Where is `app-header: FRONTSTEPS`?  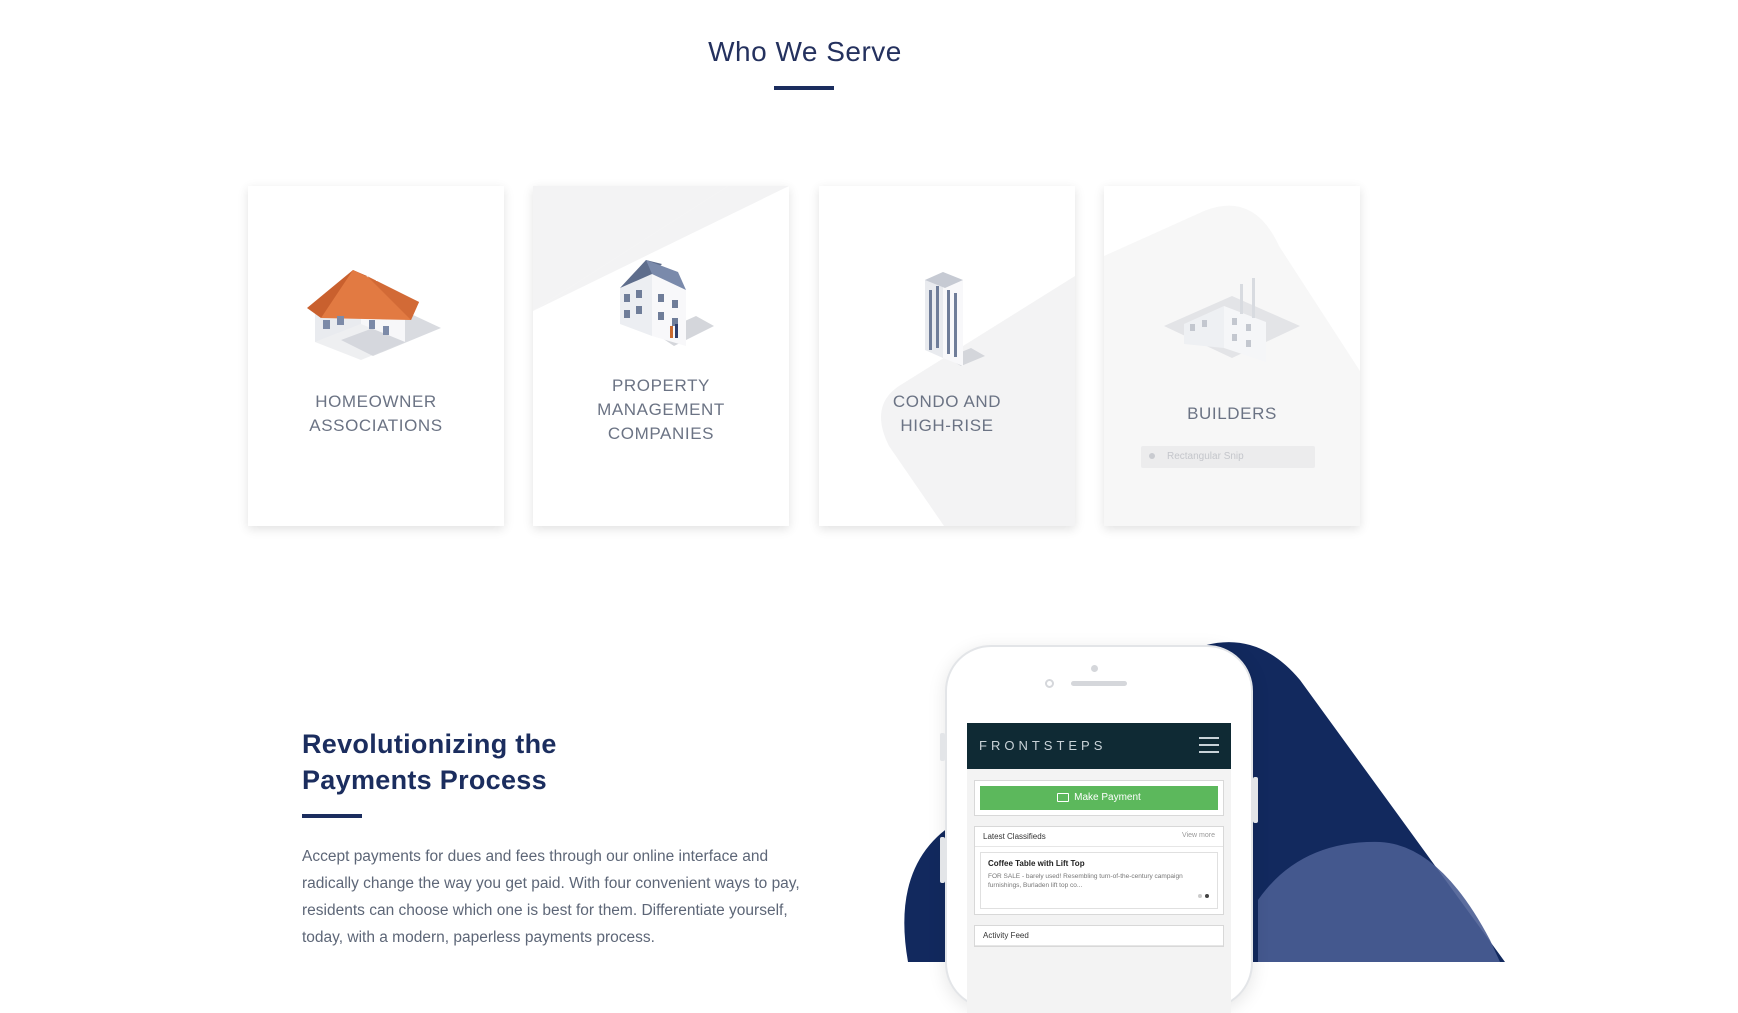
app-header: FRONTSTEPS is located at coordinates (1099, 746).